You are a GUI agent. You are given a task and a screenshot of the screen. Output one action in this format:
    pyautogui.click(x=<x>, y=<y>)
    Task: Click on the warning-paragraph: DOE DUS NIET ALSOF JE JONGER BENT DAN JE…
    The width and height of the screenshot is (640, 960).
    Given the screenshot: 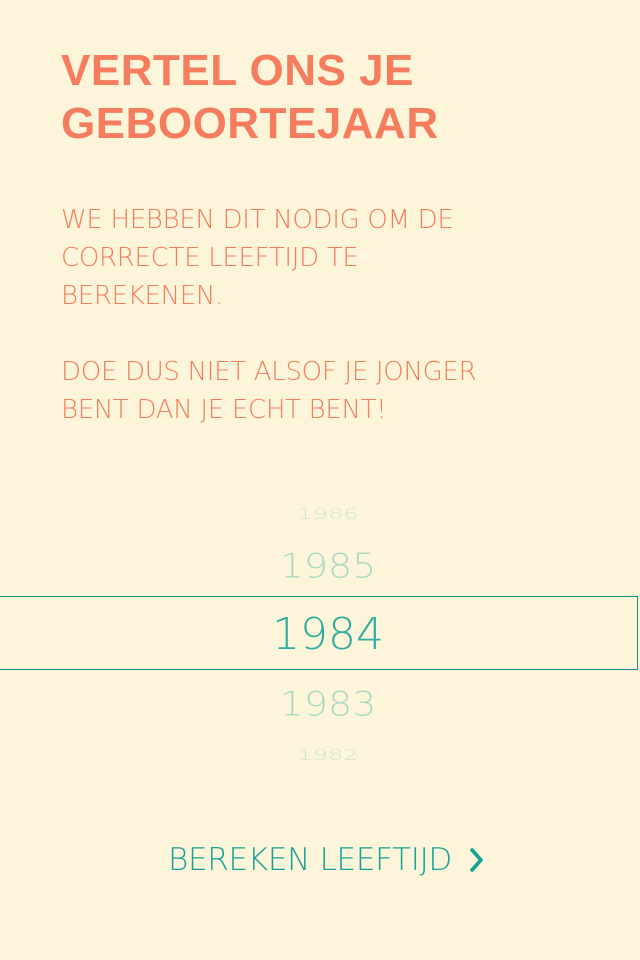 What is the action you would take?
    pyautogui.click(x=331, y=391)
    